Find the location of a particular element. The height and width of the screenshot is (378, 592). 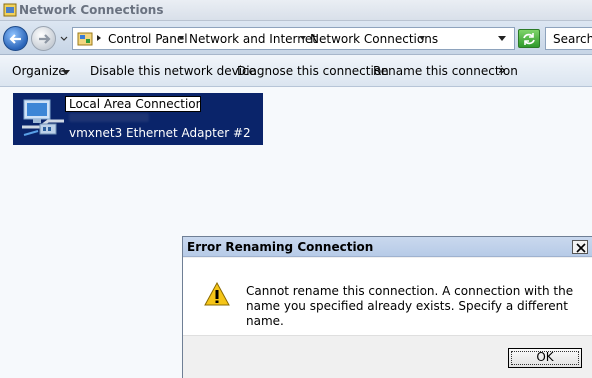

dialog-title: Error Renaming Connection is located at coordinates (280, 247).